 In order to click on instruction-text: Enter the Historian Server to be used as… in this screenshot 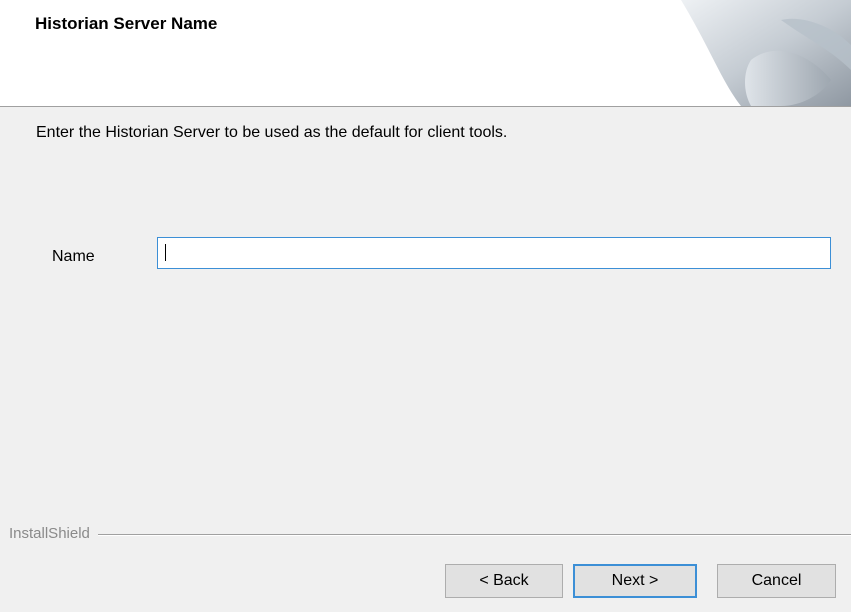, I will do `click(272, 132)`.